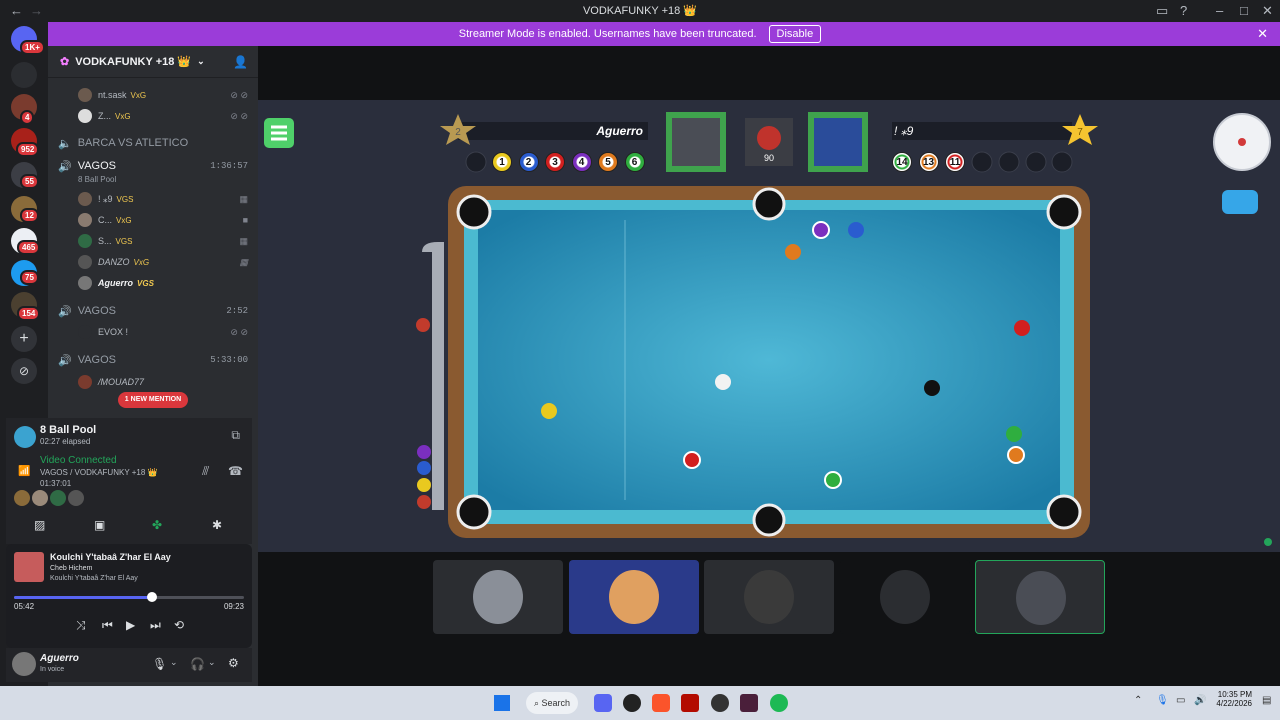 This screenshot has height=720, width=1280. What do you see at coordinates (555, 162) in the screenshot?
I see `player-ball-3: 3` at bounding box center [555, 162].